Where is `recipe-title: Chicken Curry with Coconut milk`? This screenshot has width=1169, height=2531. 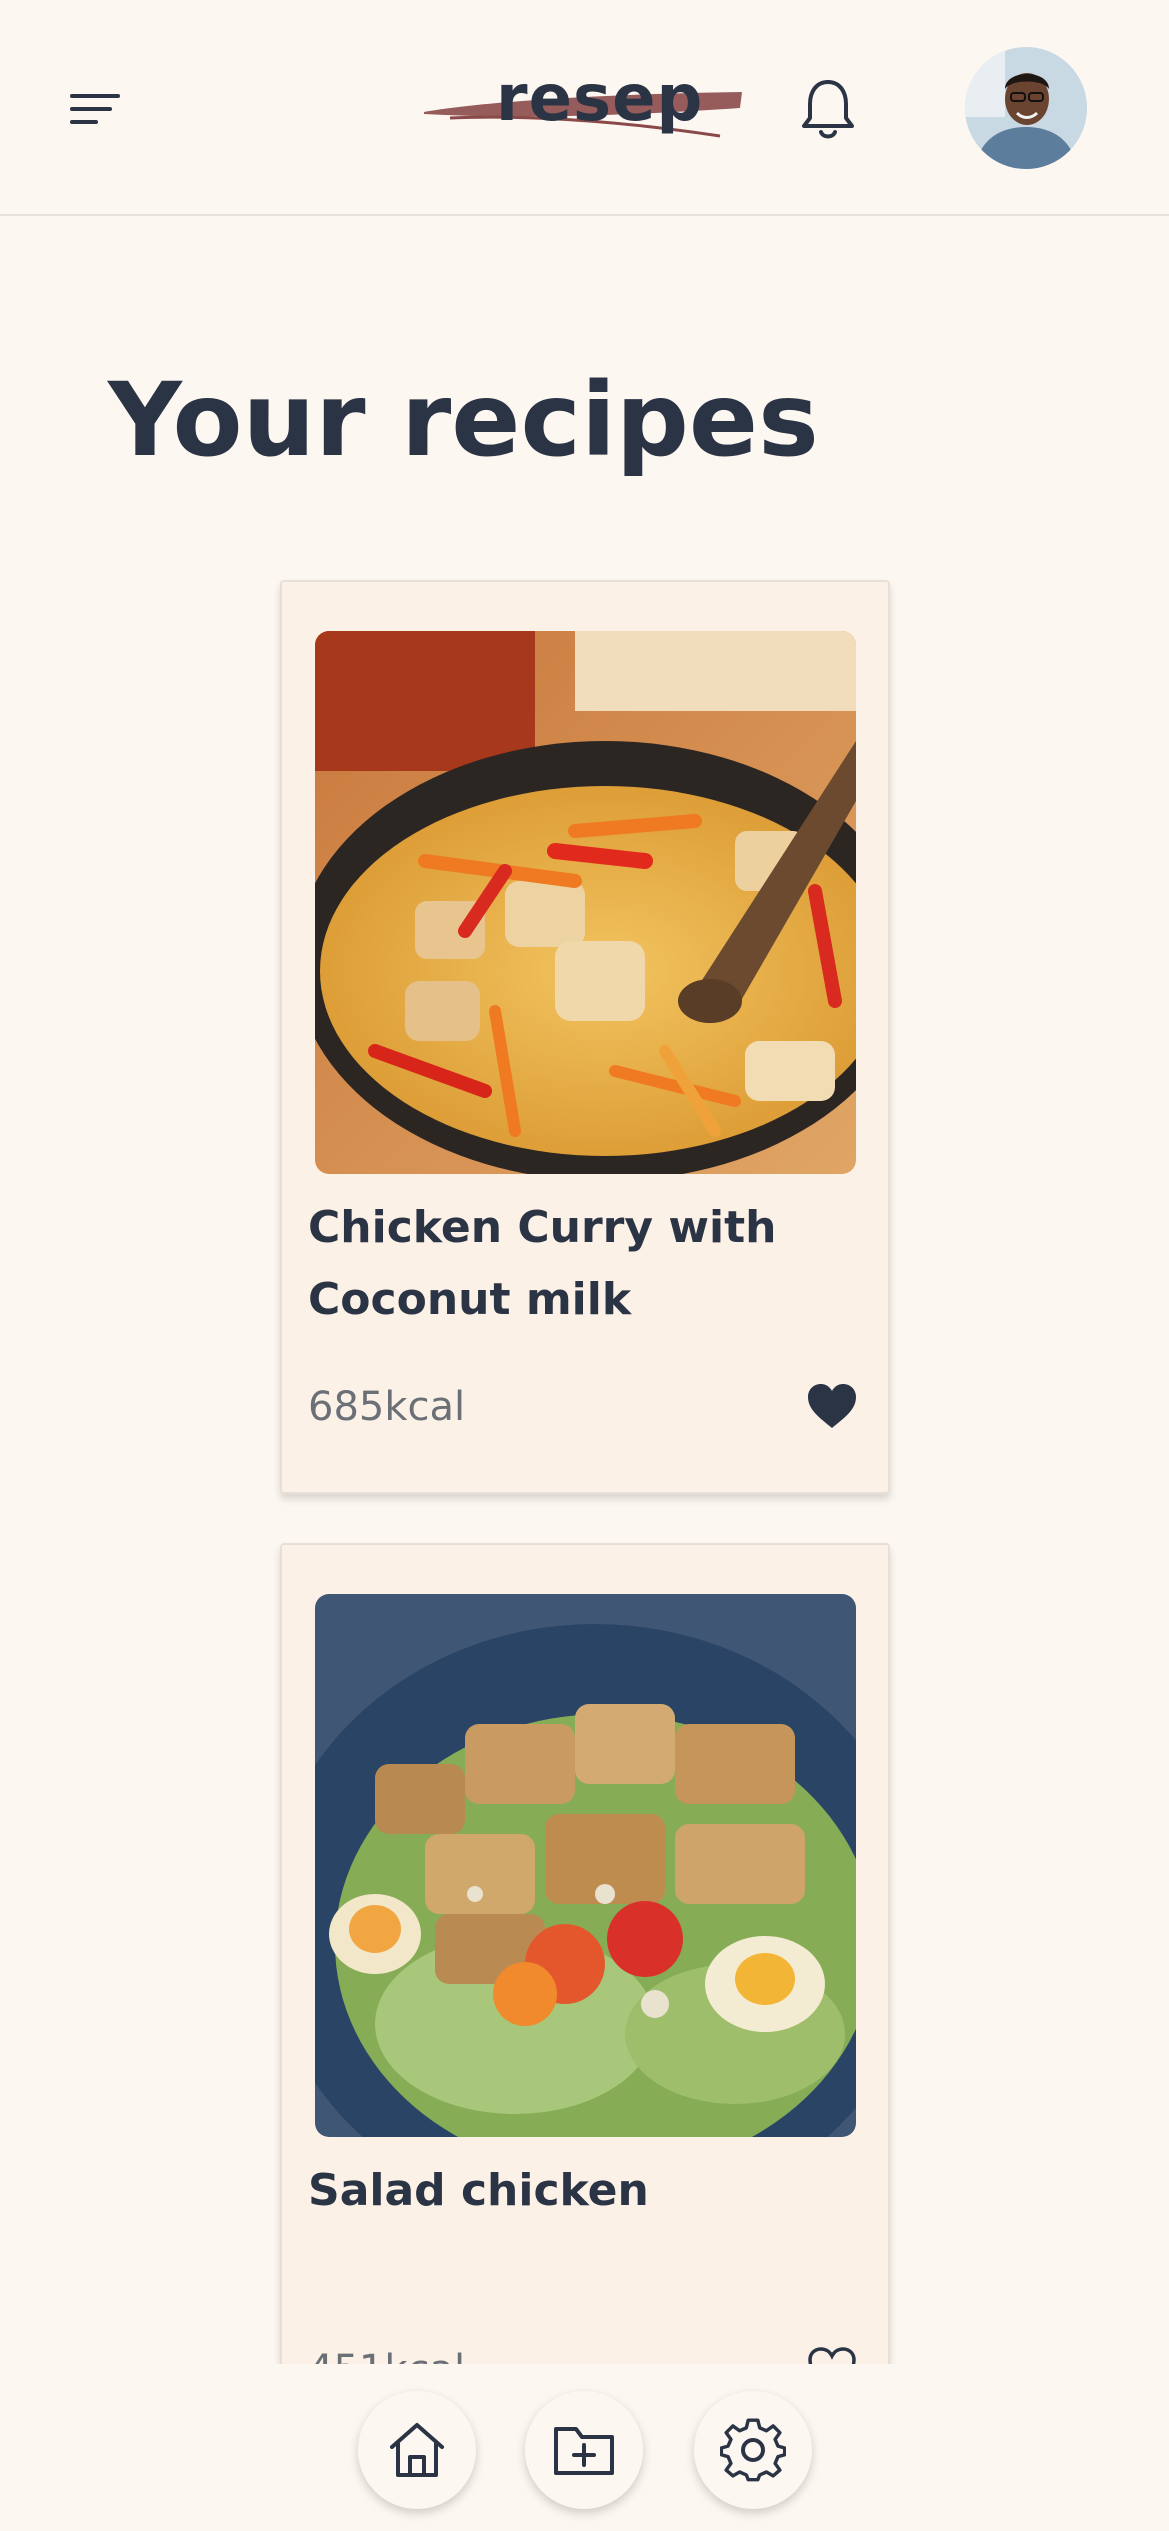 recipe-title: Chicken Curry with Coconut milk is located at coordinates (578, 1264).